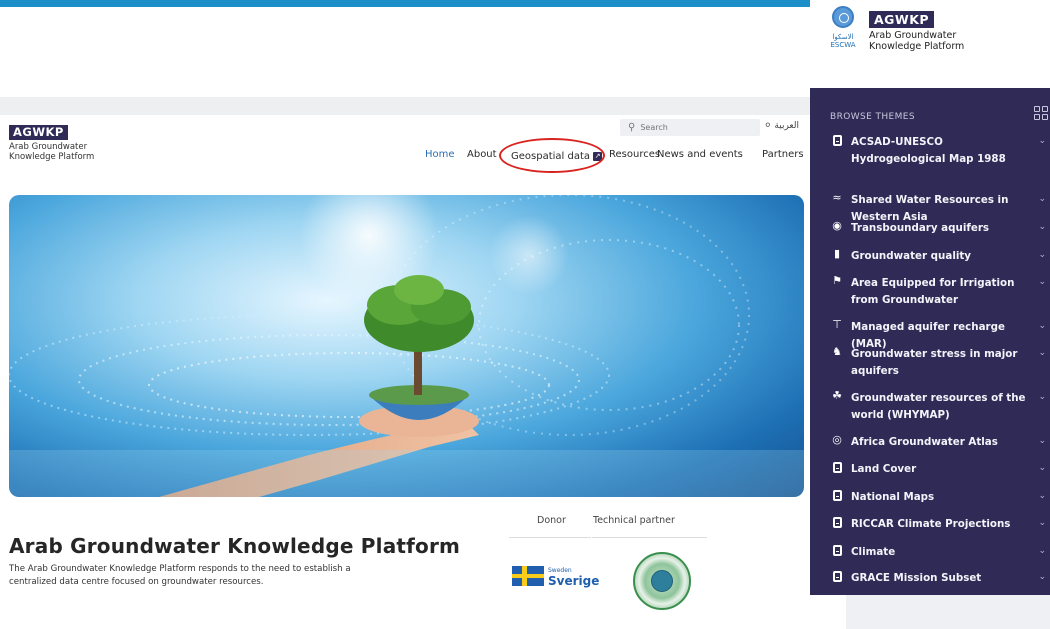 Image resolution: width=1050 pixels, height=629 pixels. I want to click on technical-partner-seal-logo, so click(662, 581).